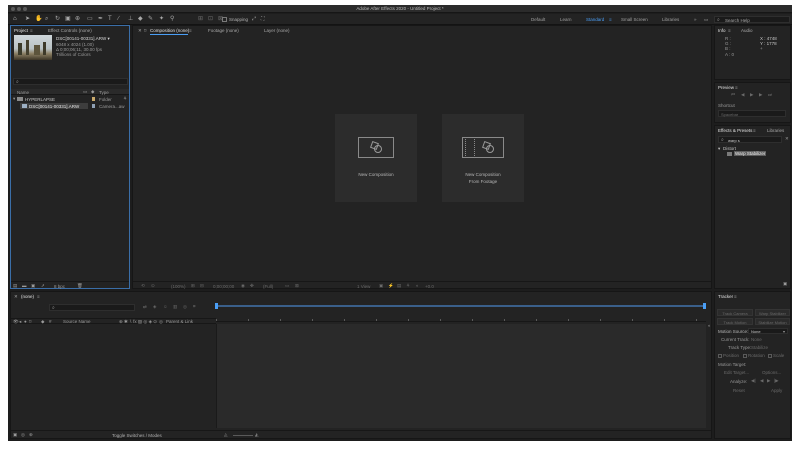 The width and height of the screenshot is (800, 449). What do you see at coordinates (77, 321) in the screenshot?
I see `column-source-name: Source Name` at bounding box center [77, 321].